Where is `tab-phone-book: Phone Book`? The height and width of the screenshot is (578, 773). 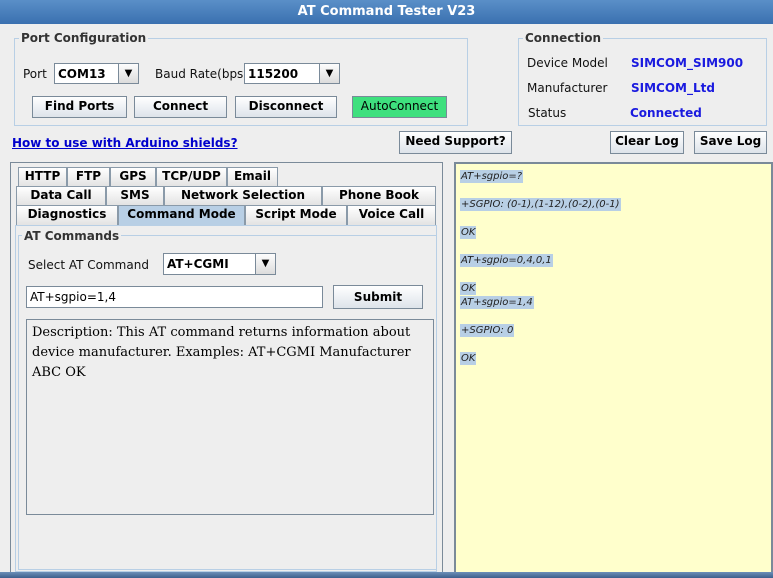 tab-phone-book: Phone Book is located at coordinates (379, 195).